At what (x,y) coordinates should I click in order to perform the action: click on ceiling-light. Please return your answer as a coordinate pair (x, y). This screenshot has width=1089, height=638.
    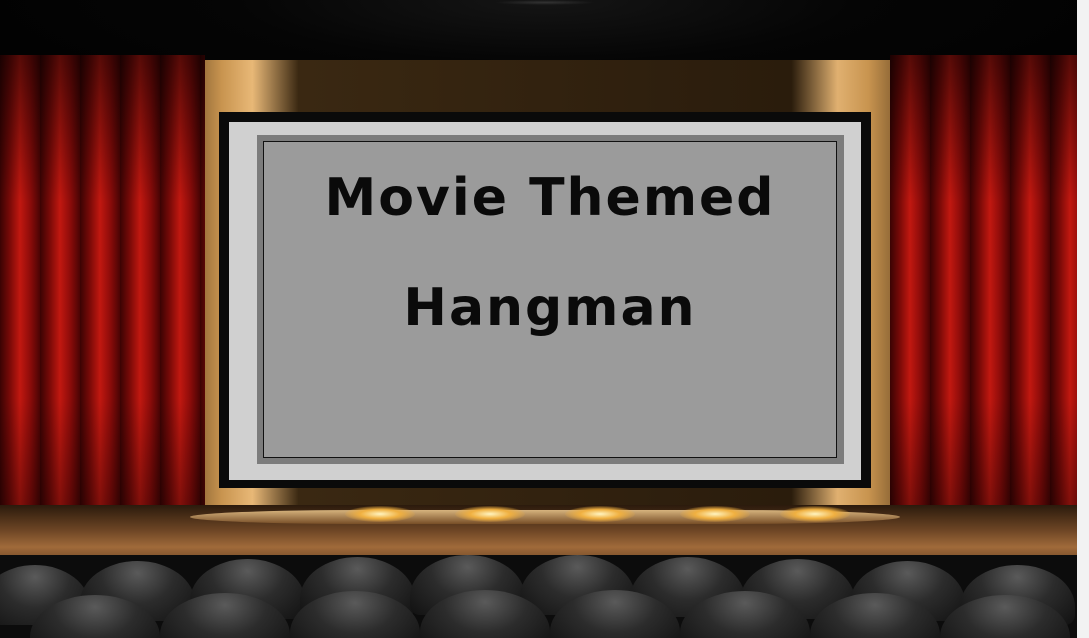
    Looking at the image, I should click on (545, 2).